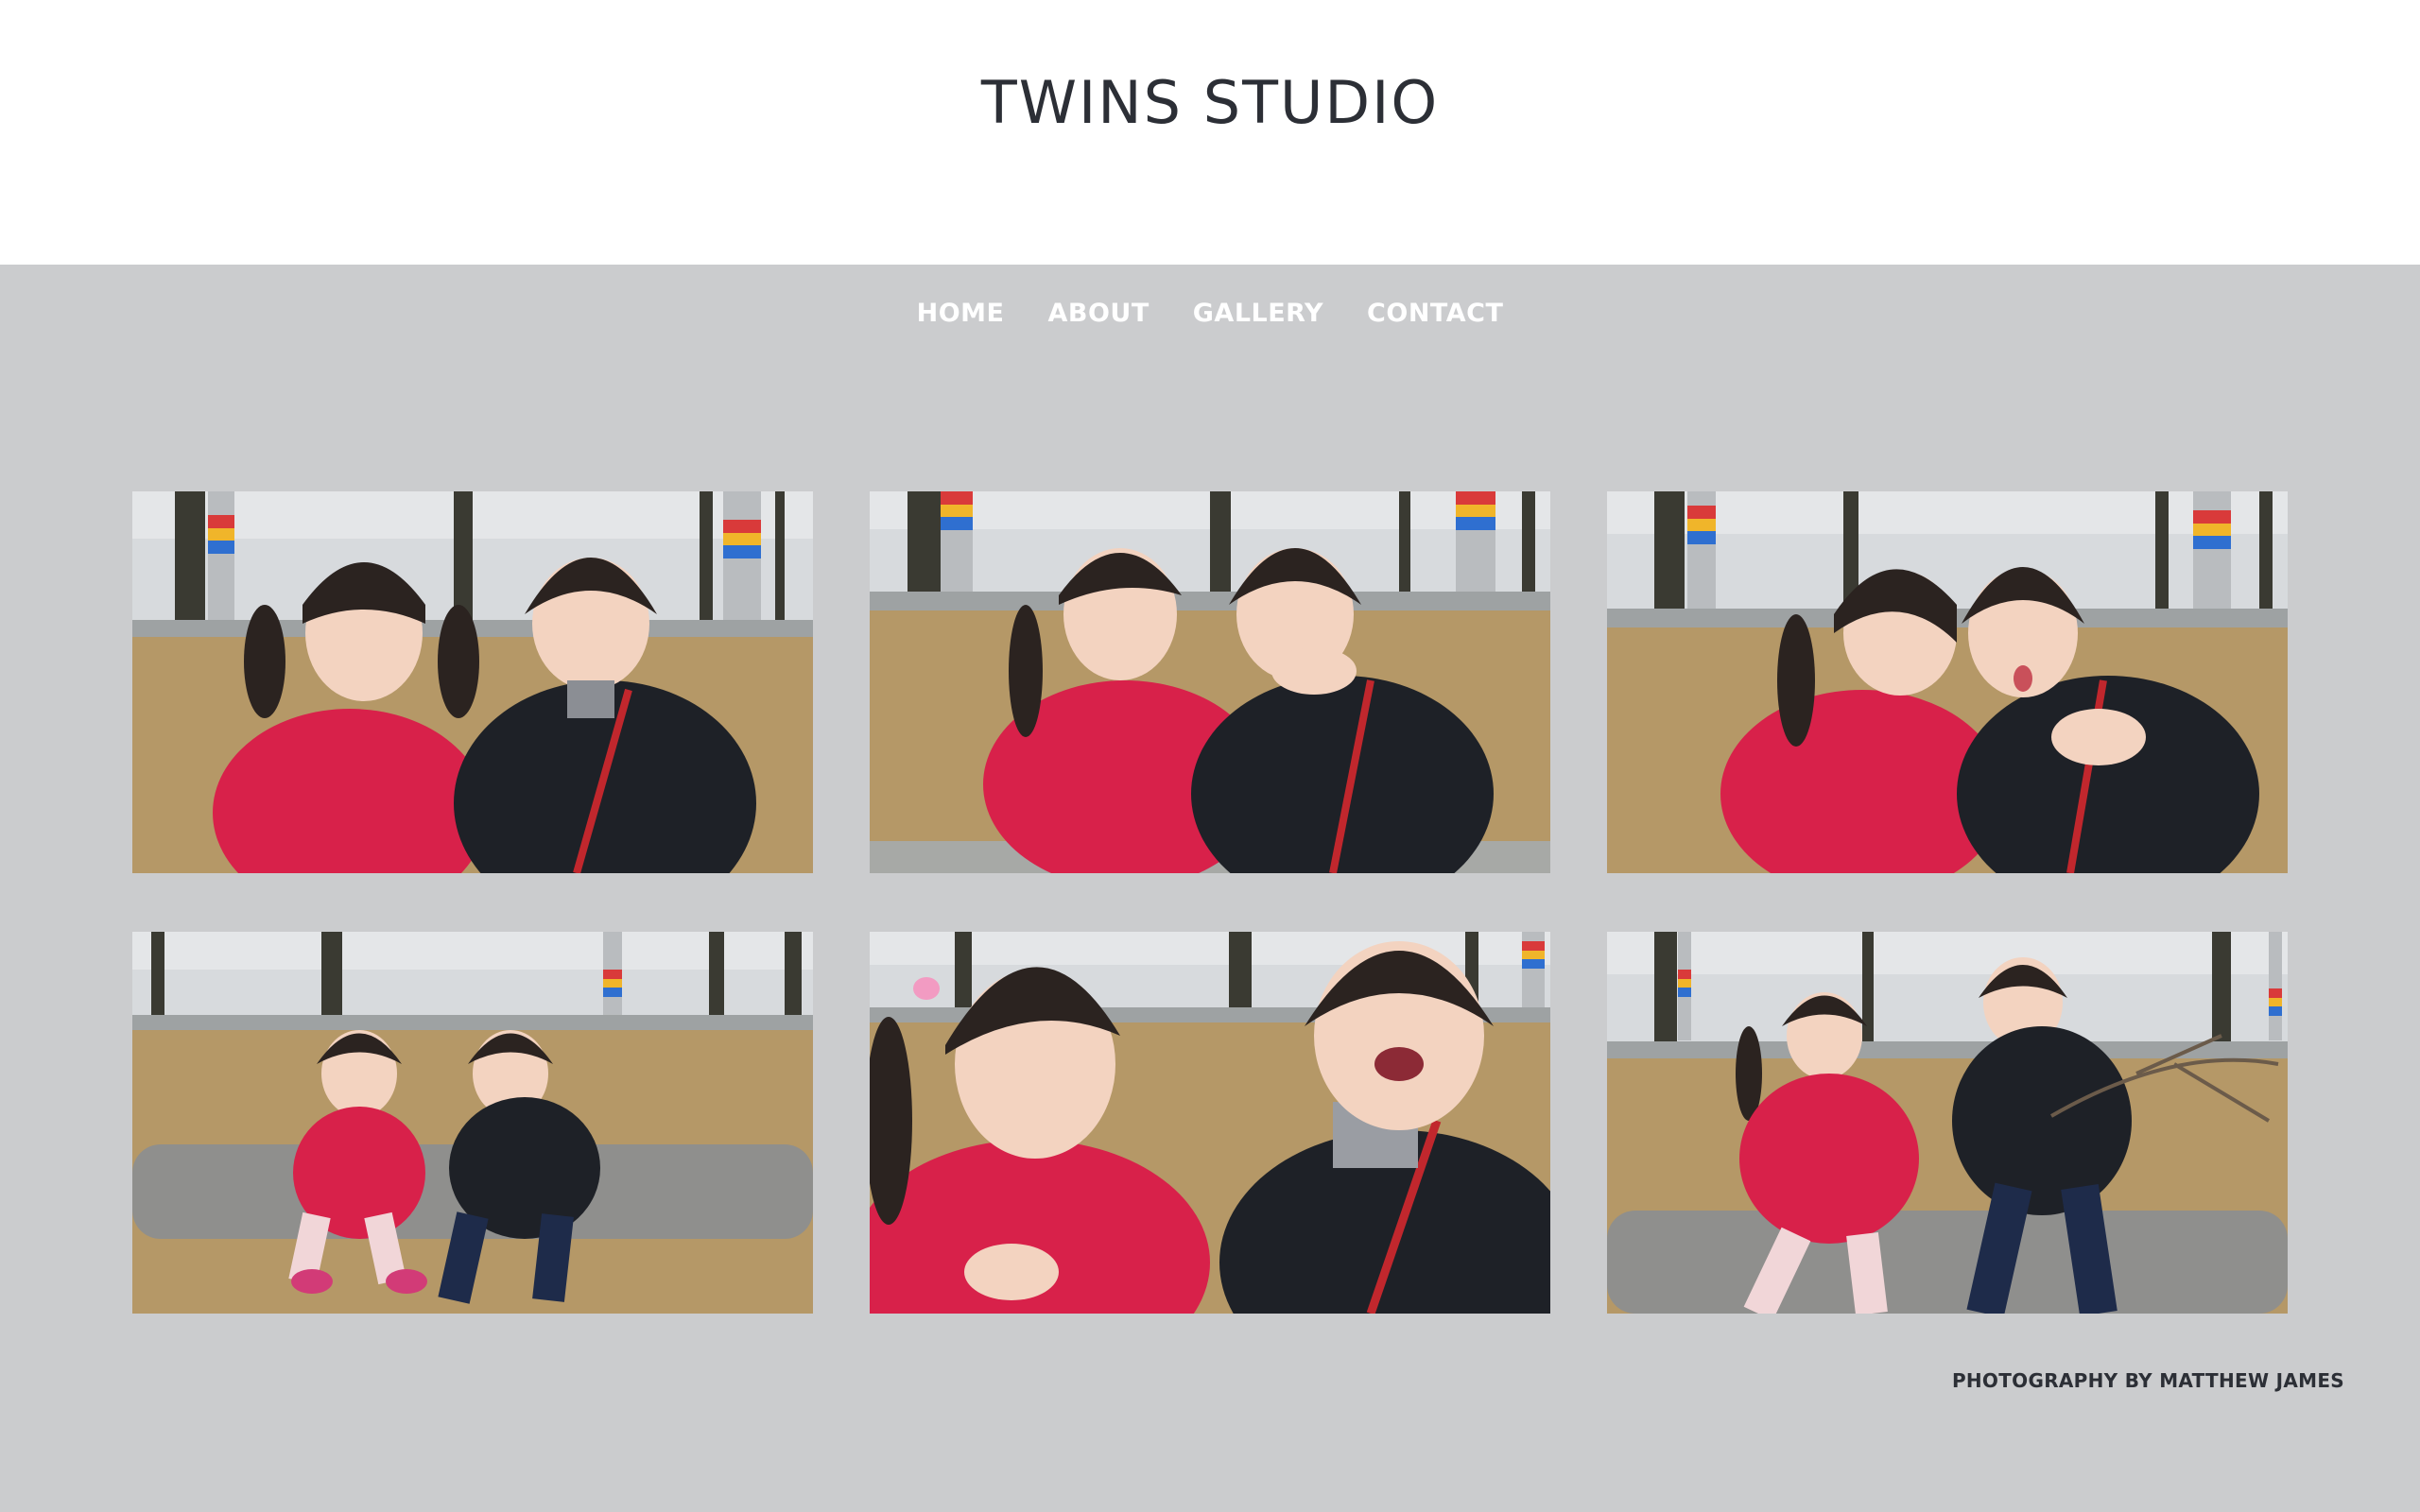 This screenshot has height=1512, width=2420. I want to click on photo-twins-with-stick-image, so click(1947, 1123).